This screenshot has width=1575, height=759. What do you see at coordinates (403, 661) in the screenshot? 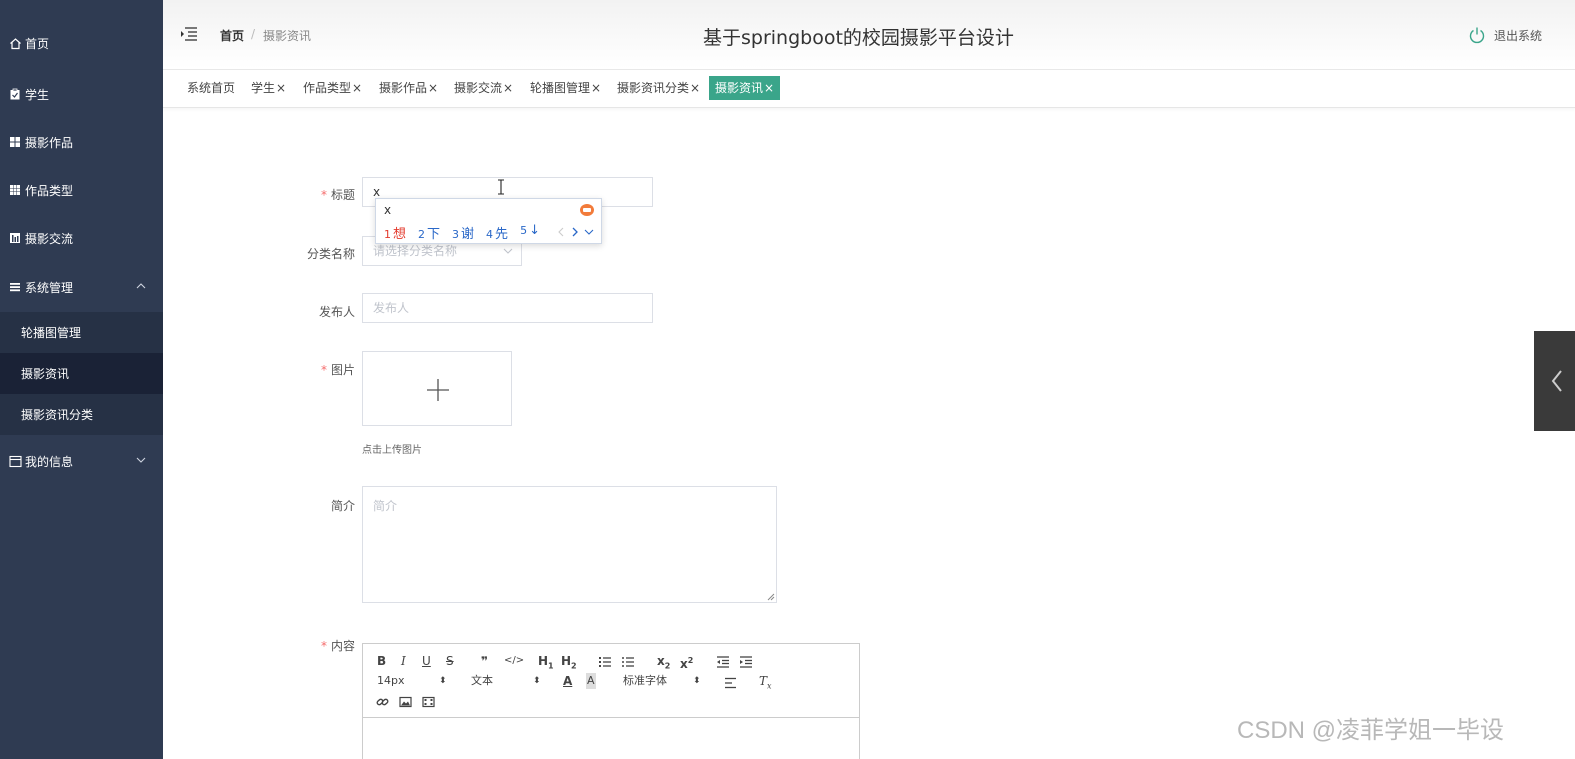
I see `italic-icon: I` at bounding box center [403, 661].